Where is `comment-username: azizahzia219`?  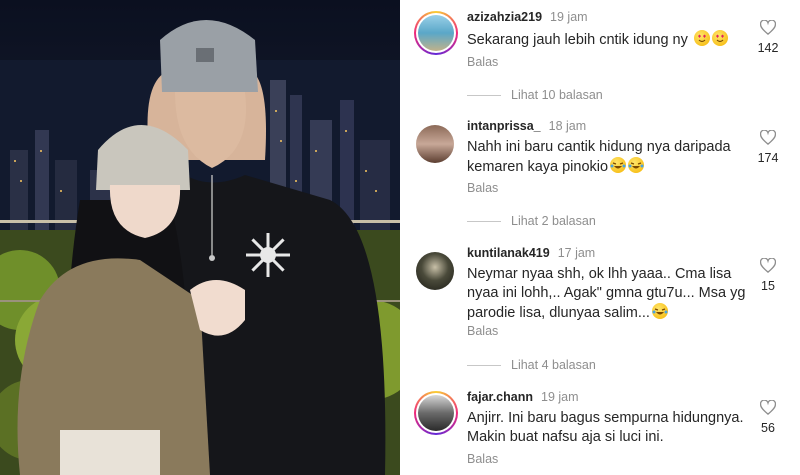 comment-username: azizahzia219 is located at coordinates (504, 17).